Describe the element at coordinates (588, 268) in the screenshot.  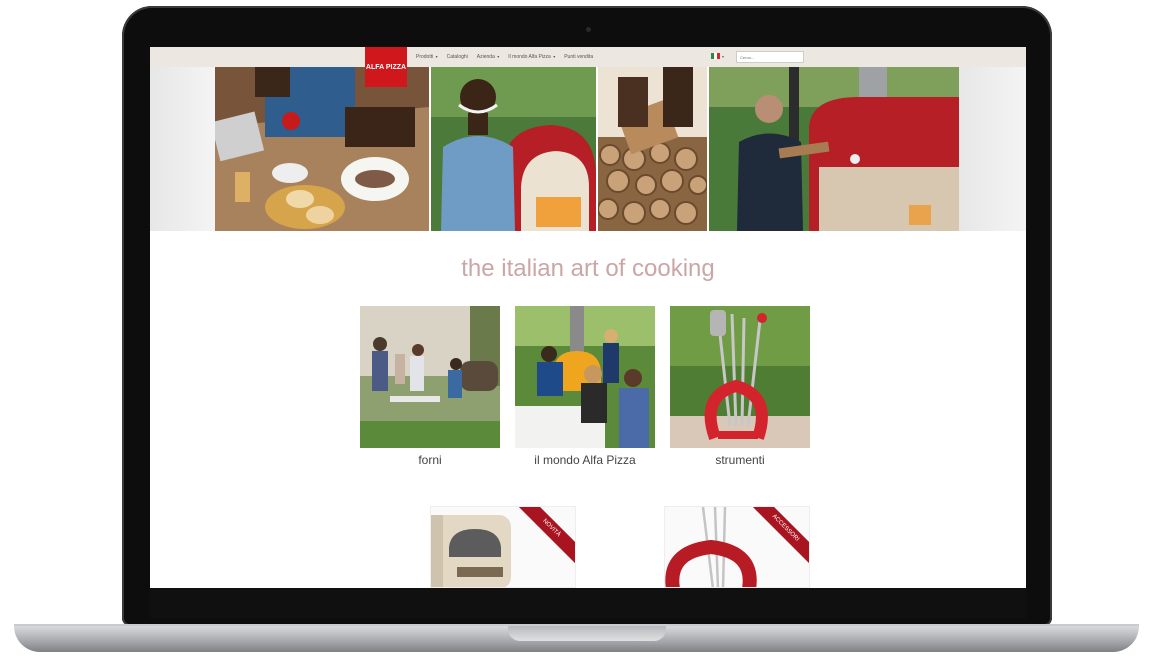
I see `hero-tagline: the italian art of cooking` at that location.